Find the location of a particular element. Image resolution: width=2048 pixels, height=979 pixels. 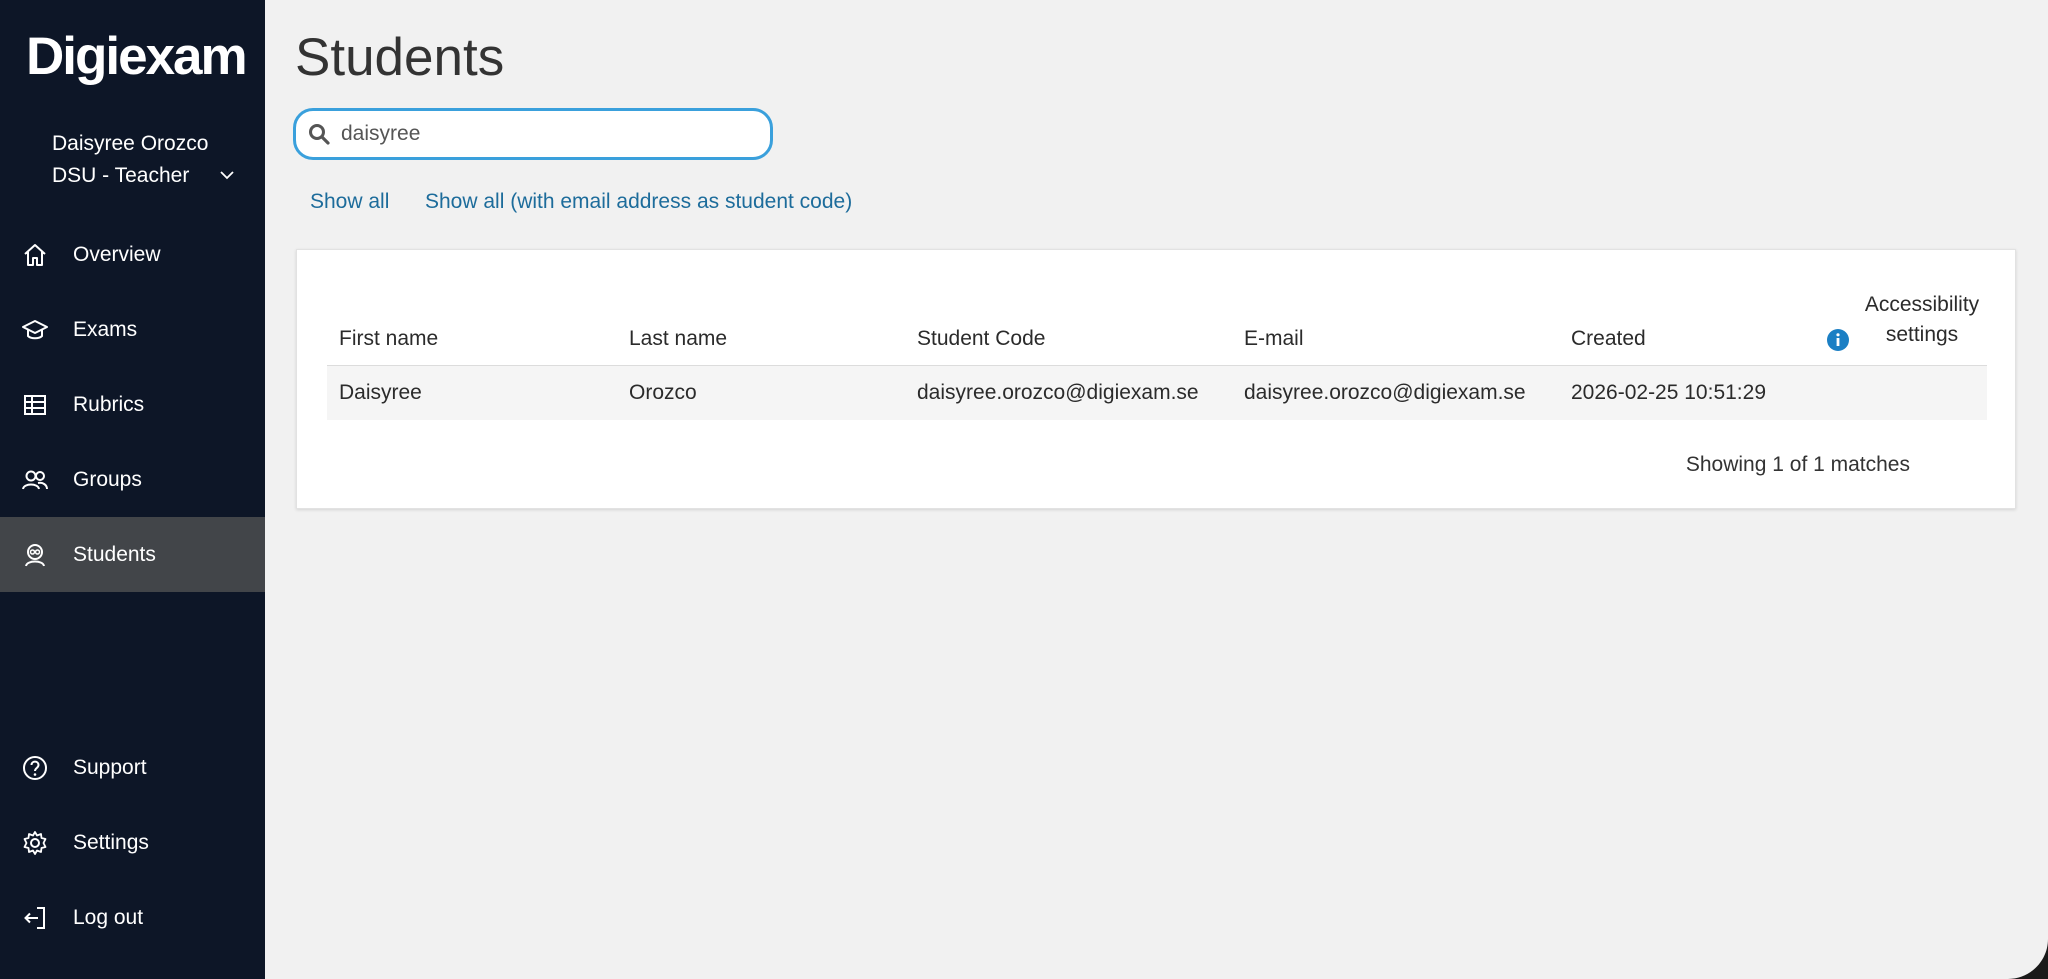

nav-item-logout: Log out is located at coordinates (132, 917).